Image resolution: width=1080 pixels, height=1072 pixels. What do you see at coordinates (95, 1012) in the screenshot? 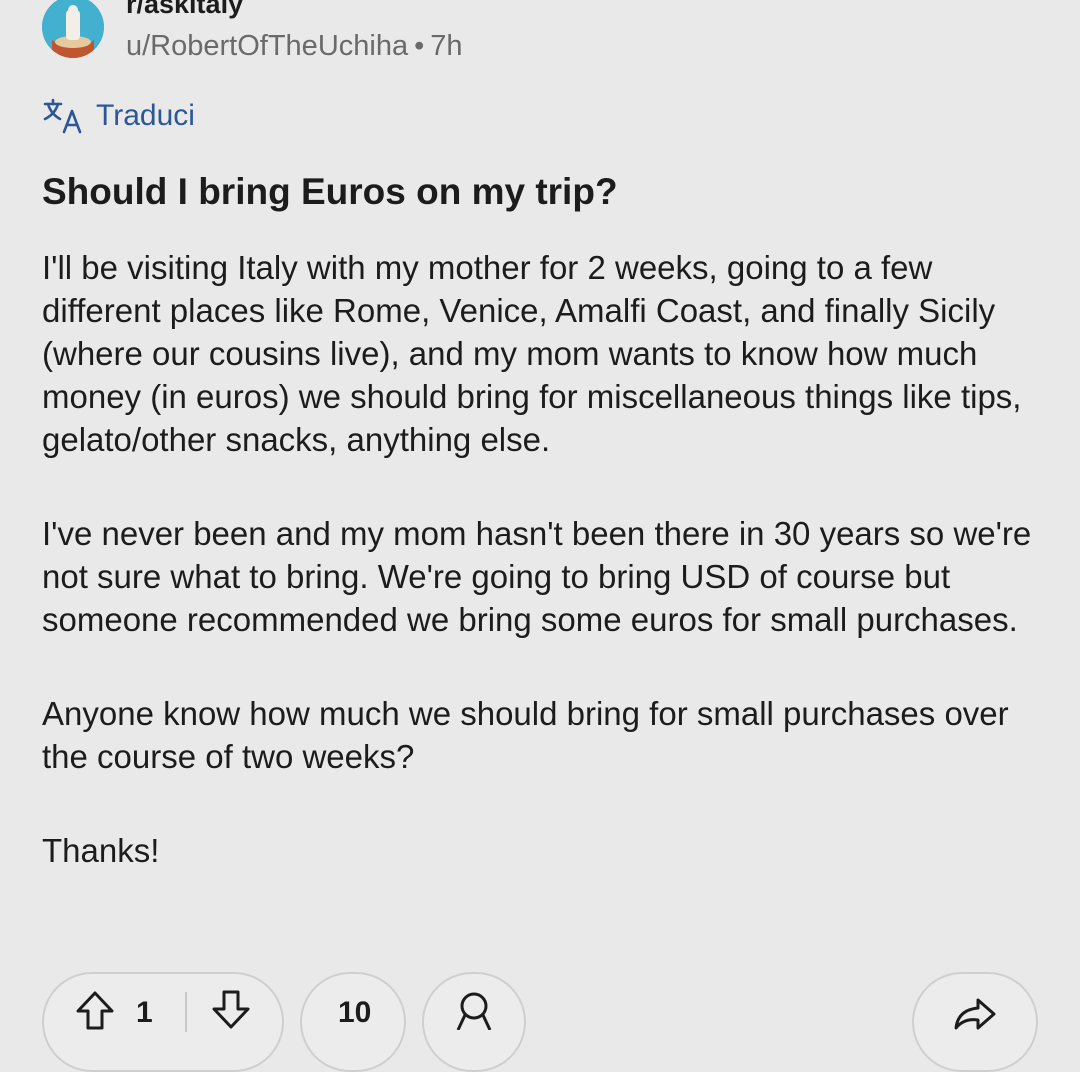
I see `upvote-arrow-icon` at bounding box center [95, 1012].